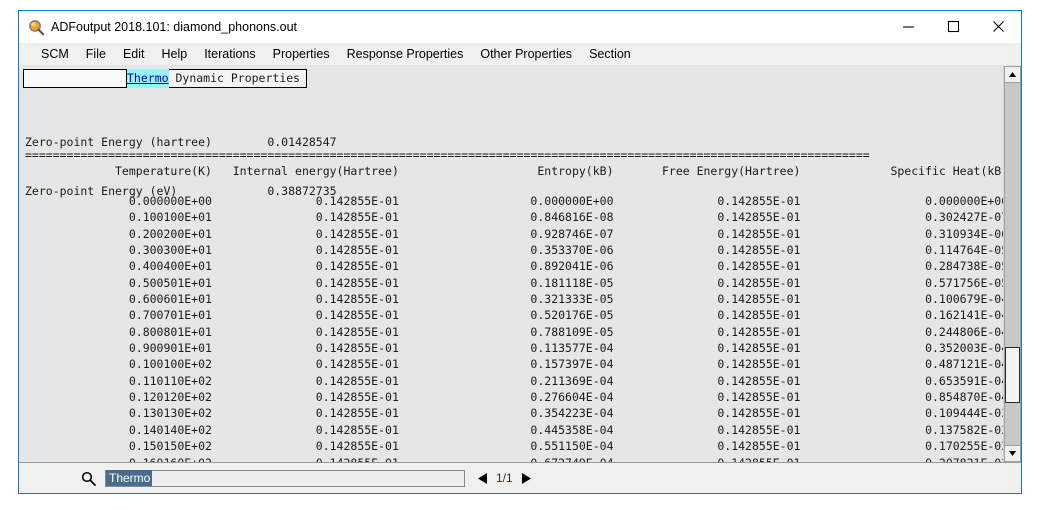  What do you see at coordinates (96, 54) in the screenshot?
I see `menu-item-file: File` at bounding box center [96, 54].